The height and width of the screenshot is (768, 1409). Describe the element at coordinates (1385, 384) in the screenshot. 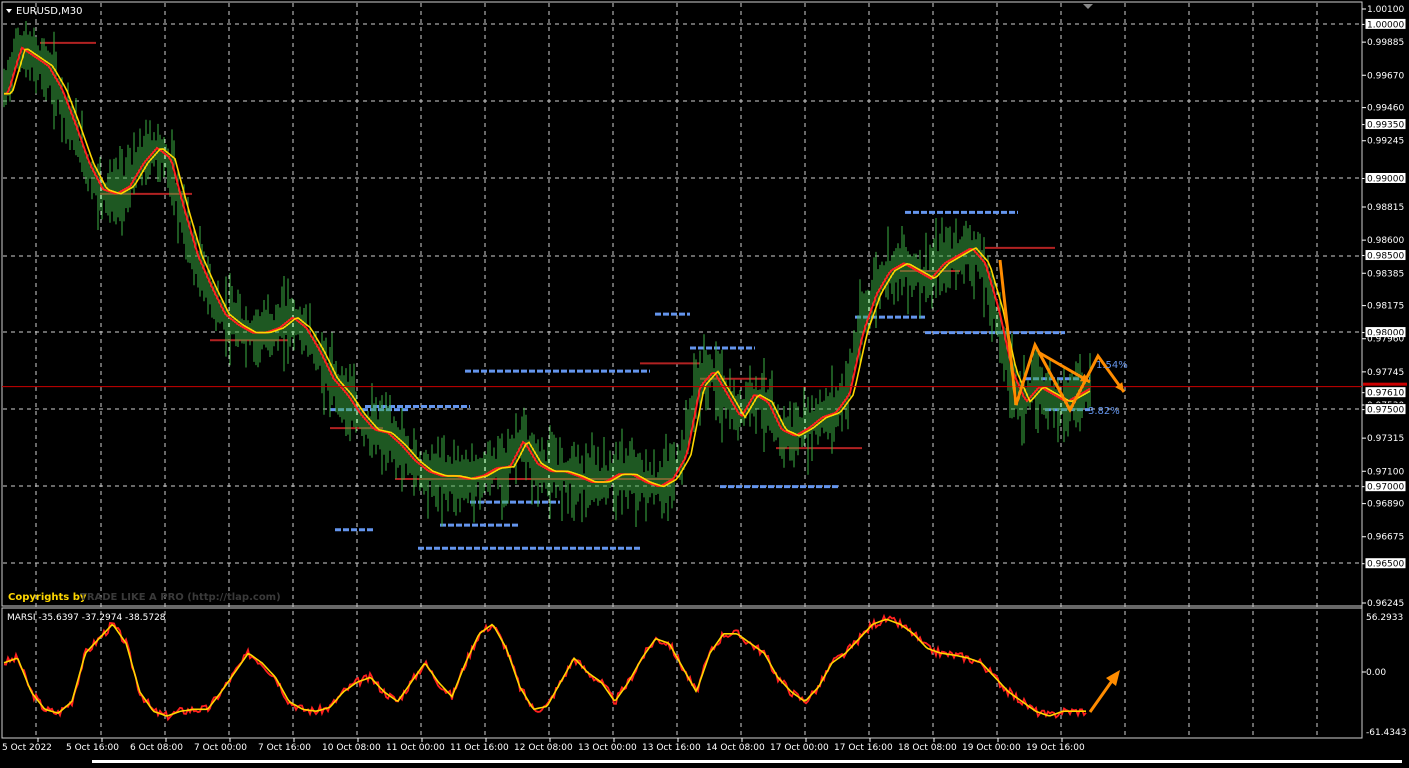

I see `current-price-marker` at that location.